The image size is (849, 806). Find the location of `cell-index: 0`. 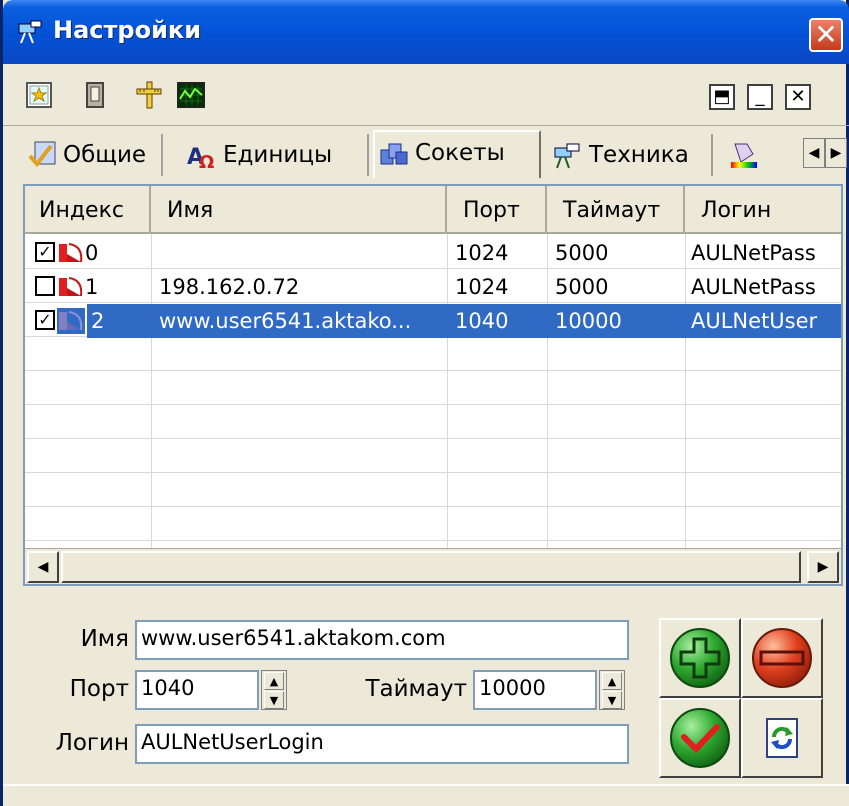

cell-index: 0 is located at coordinates (92, 253).